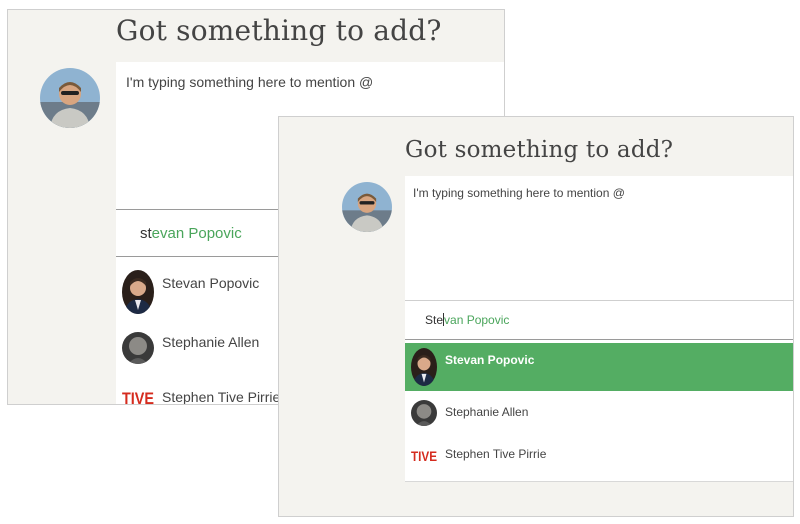 Image resolution: width=800 pixels, height=524 pixels. Describe the element at coordinates (434, 320) in the screenshot. I see `mention-typed-text: Ste` at that location.